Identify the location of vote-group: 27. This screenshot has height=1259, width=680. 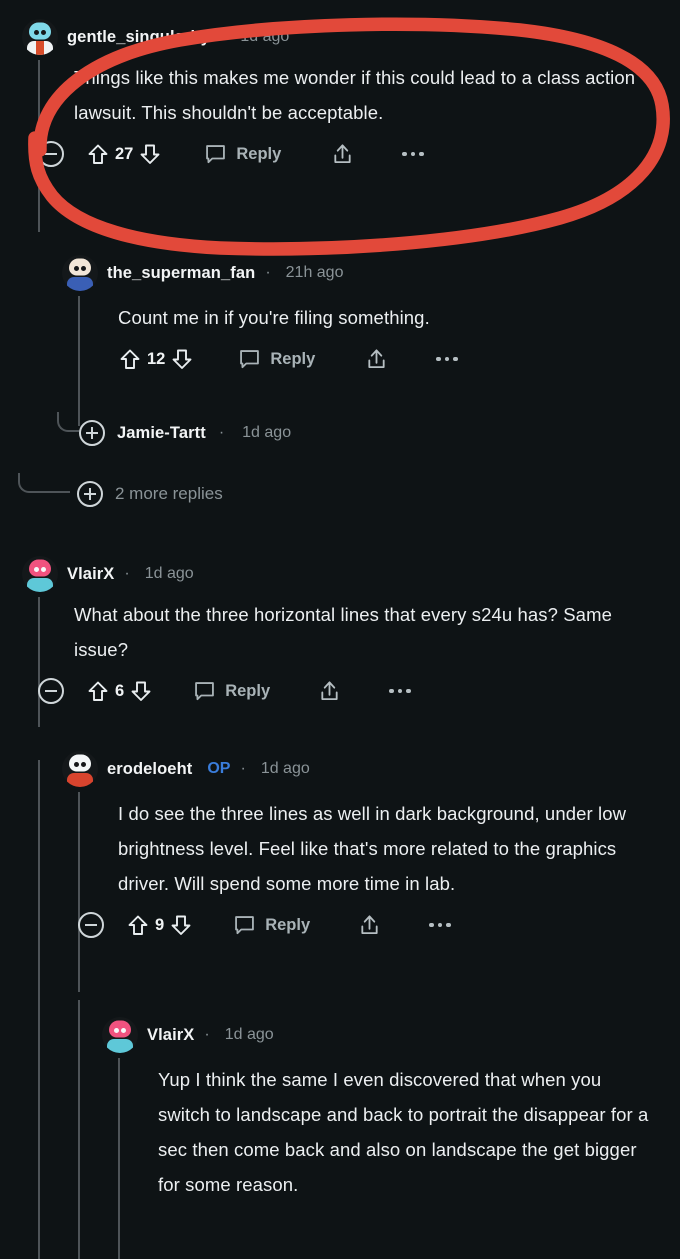
(124, 154).